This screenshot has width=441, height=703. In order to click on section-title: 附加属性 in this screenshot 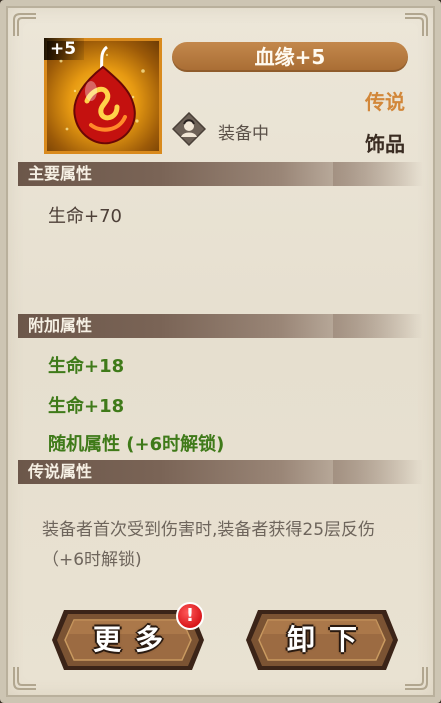, I will do `click(60, 325)`.